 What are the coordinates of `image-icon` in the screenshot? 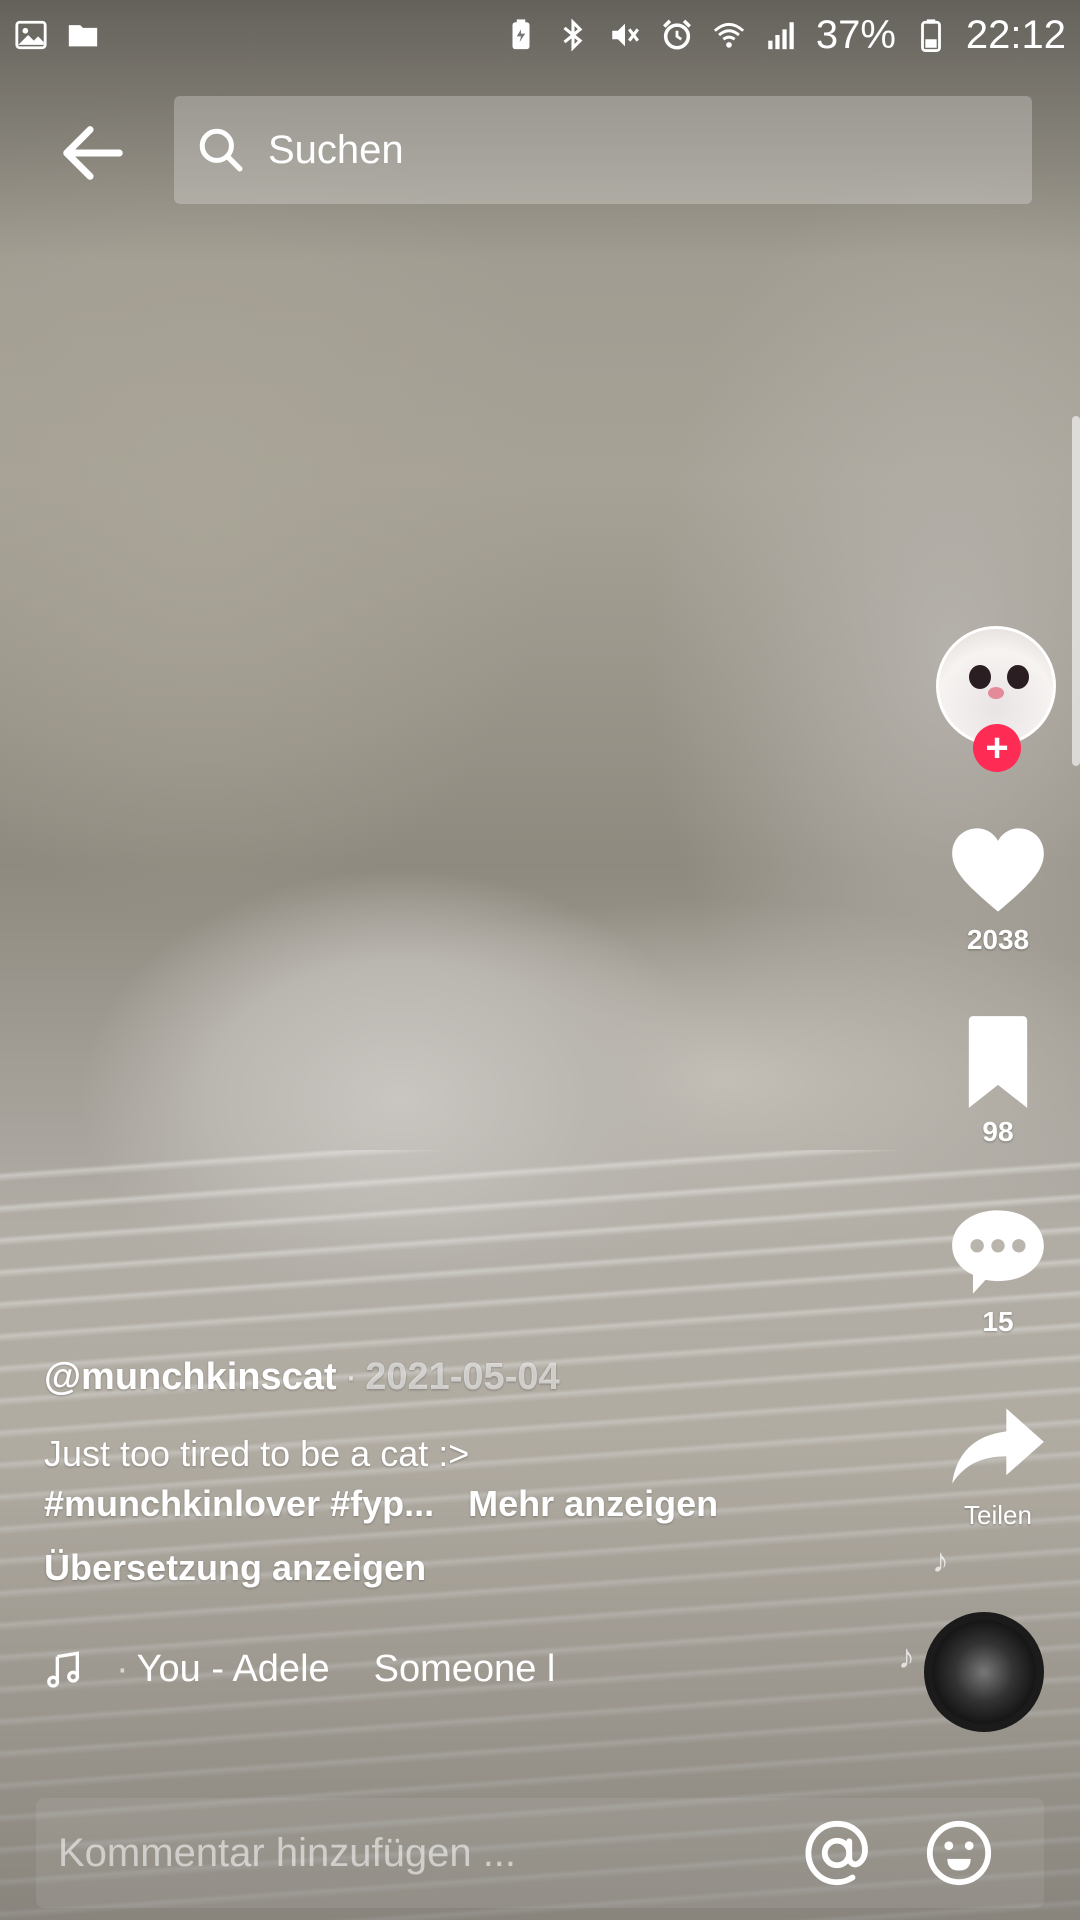 It's located at (31, 35).